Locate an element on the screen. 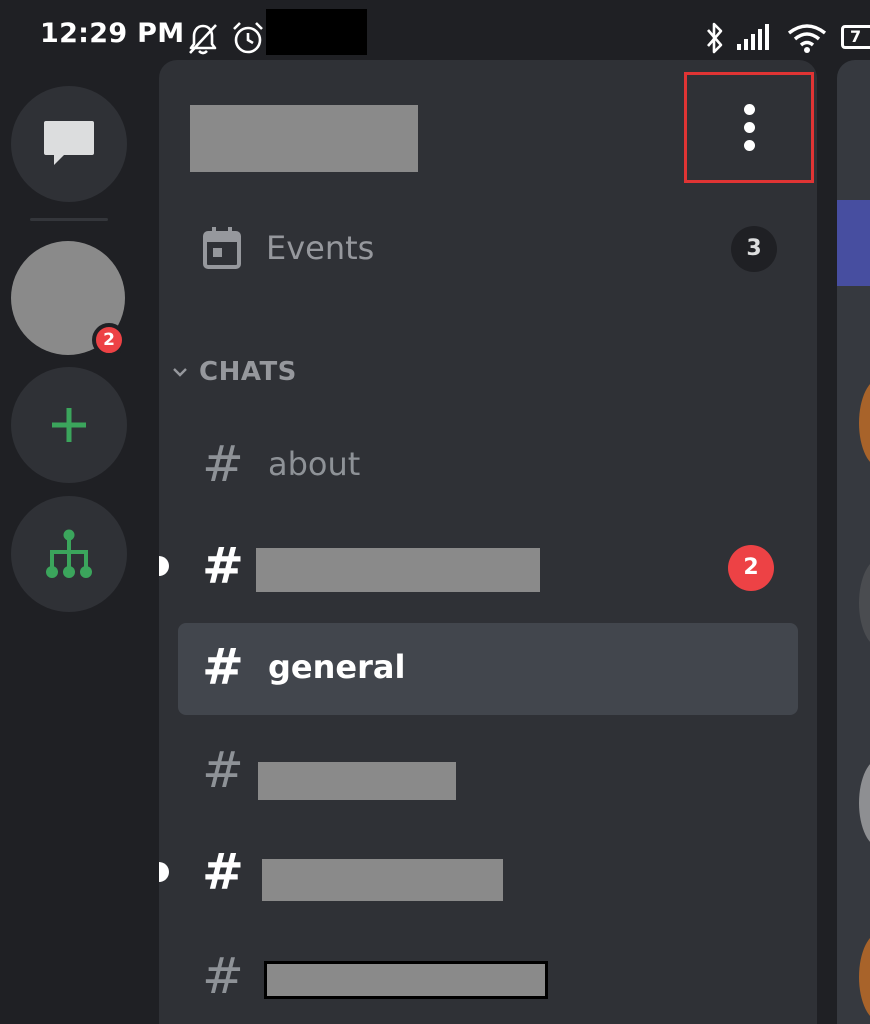 Image resolution: width=870 pixels, height=1024 pixels. signal-icon is located at coordinates (753, 37).